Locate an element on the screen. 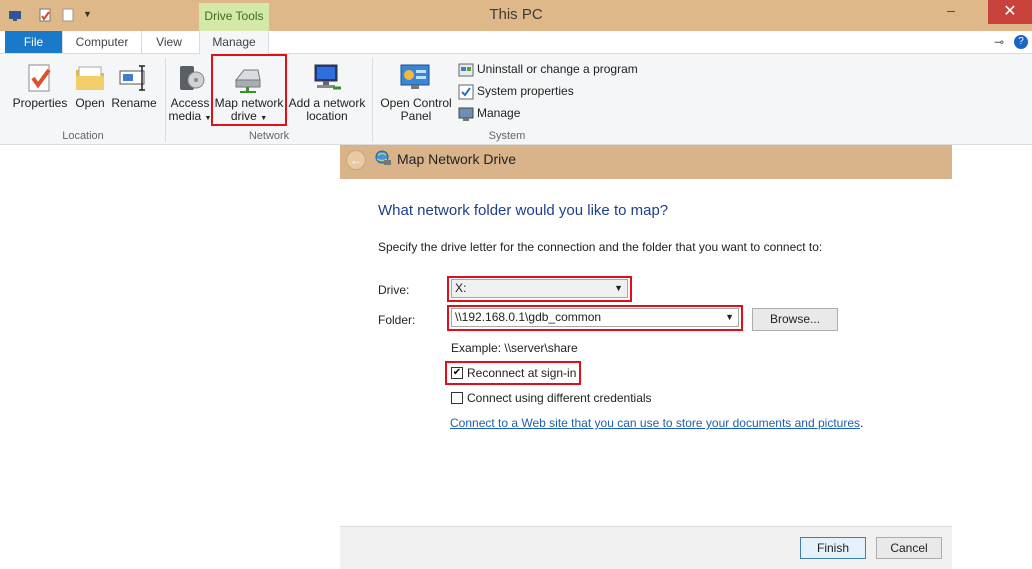  cancel-button: Cancel is located at coordinates (909, 548).